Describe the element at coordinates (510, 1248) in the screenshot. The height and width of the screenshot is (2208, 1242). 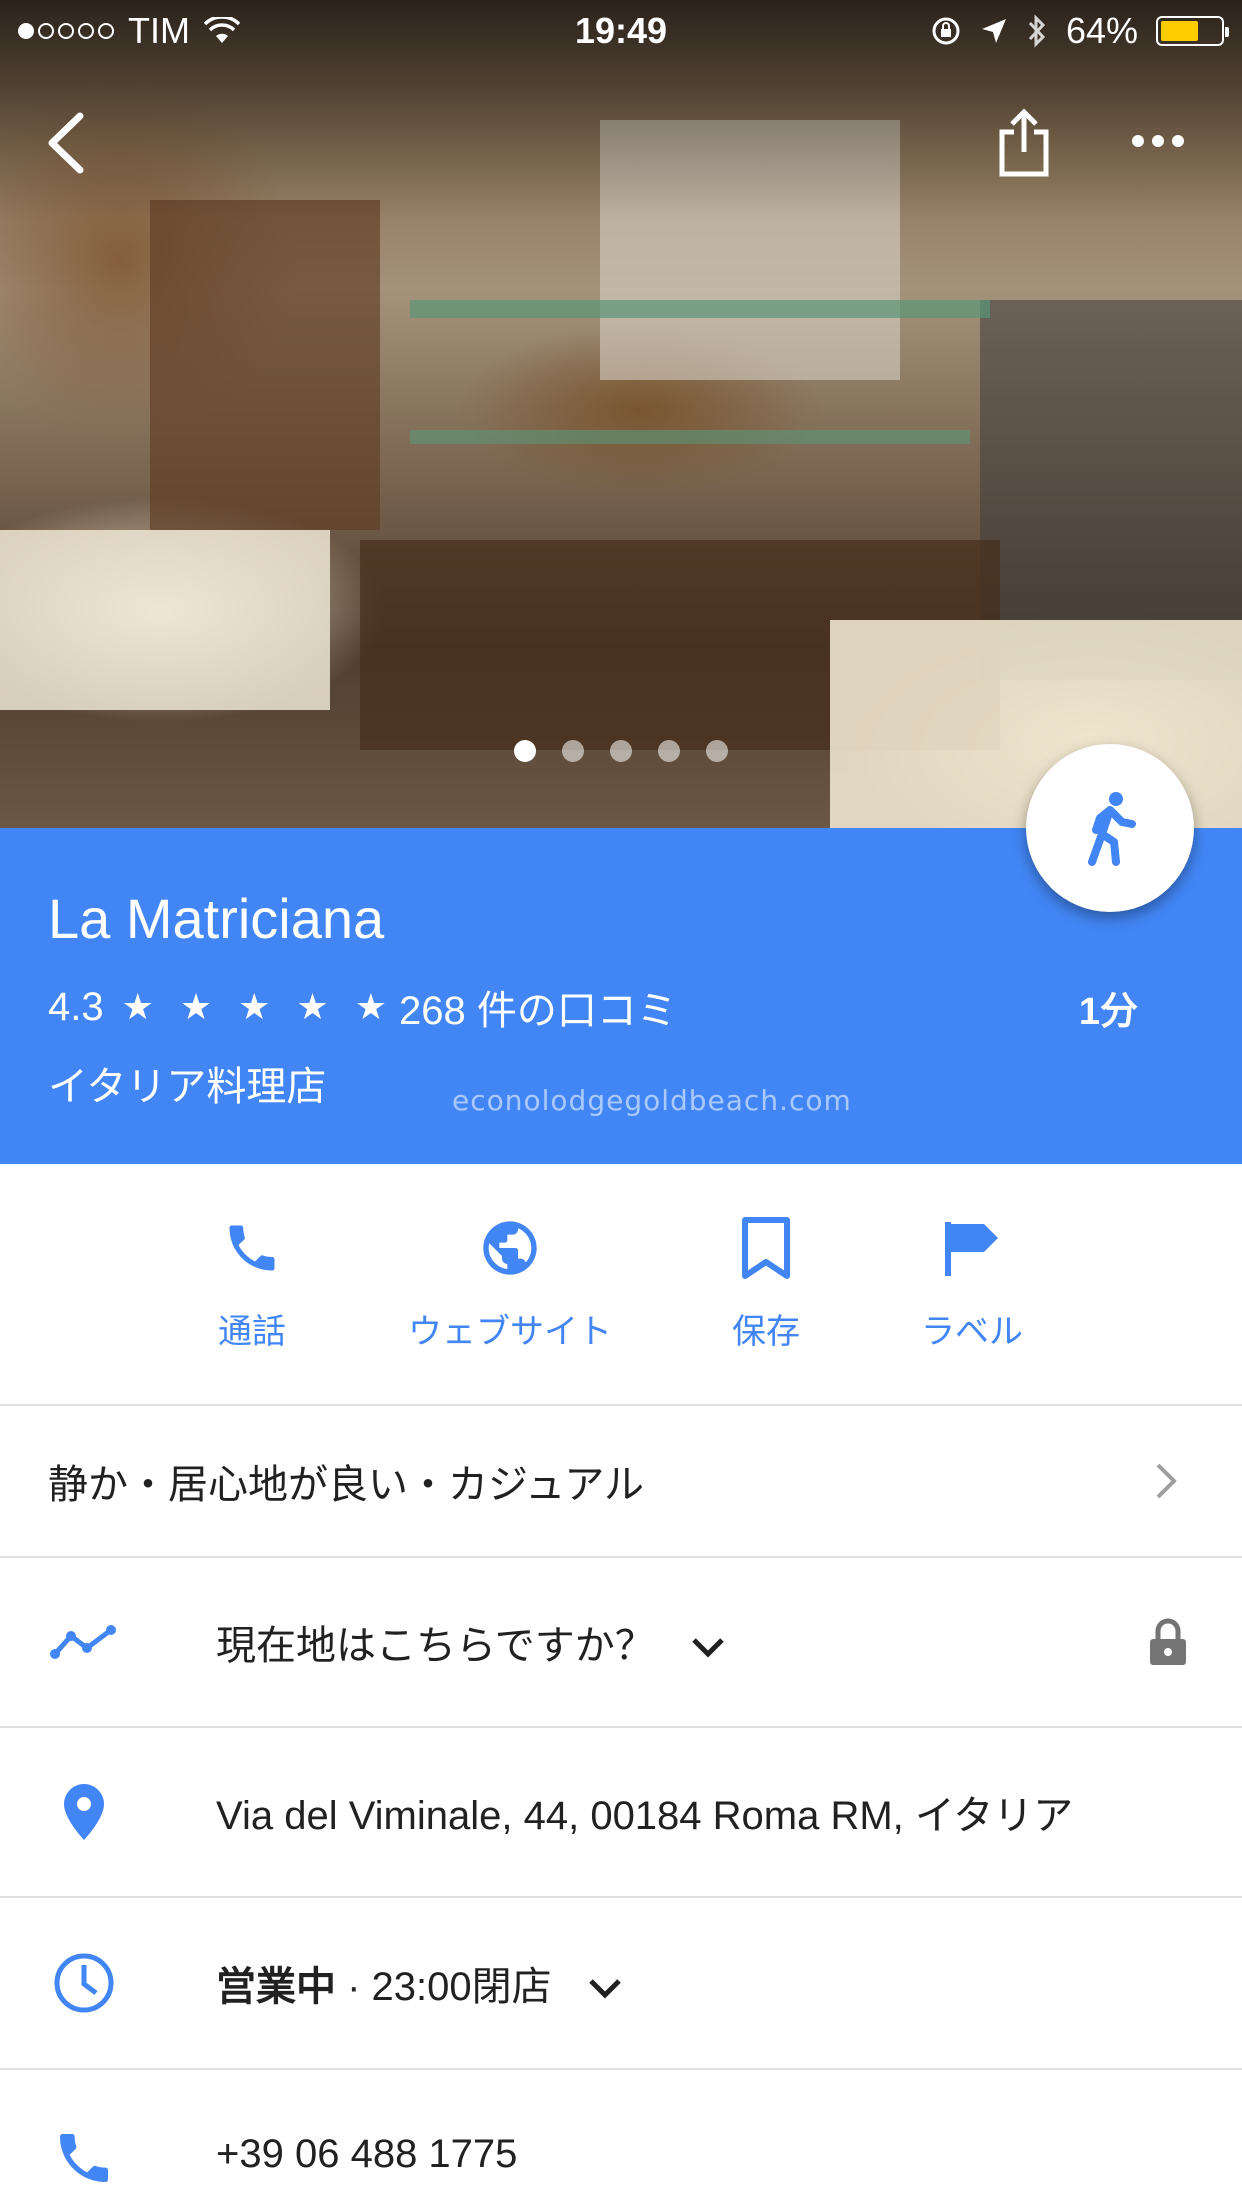
I see `globe-icon` at that location.